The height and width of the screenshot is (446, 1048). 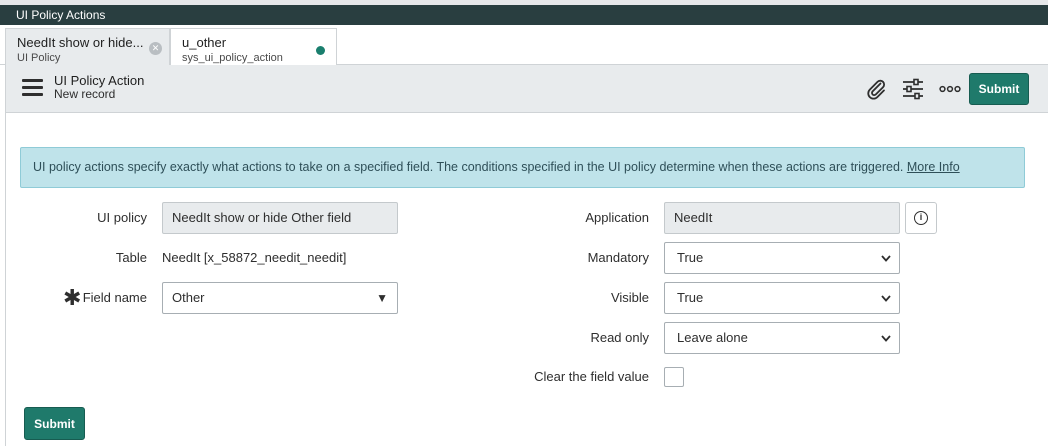 I want to click on field-name-label: Field name, so click(x=114, y=297).